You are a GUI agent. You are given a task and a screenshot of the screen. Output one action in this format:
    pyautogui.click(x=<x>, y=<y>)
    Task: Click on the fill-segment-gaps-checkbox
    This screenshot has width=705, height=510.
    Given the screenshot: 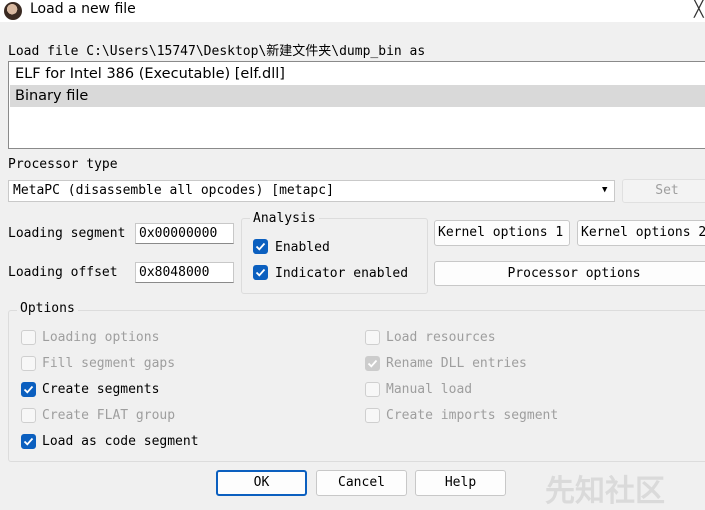 What is the action you would take?
    pyautogui.click(x=28, y=363)
    